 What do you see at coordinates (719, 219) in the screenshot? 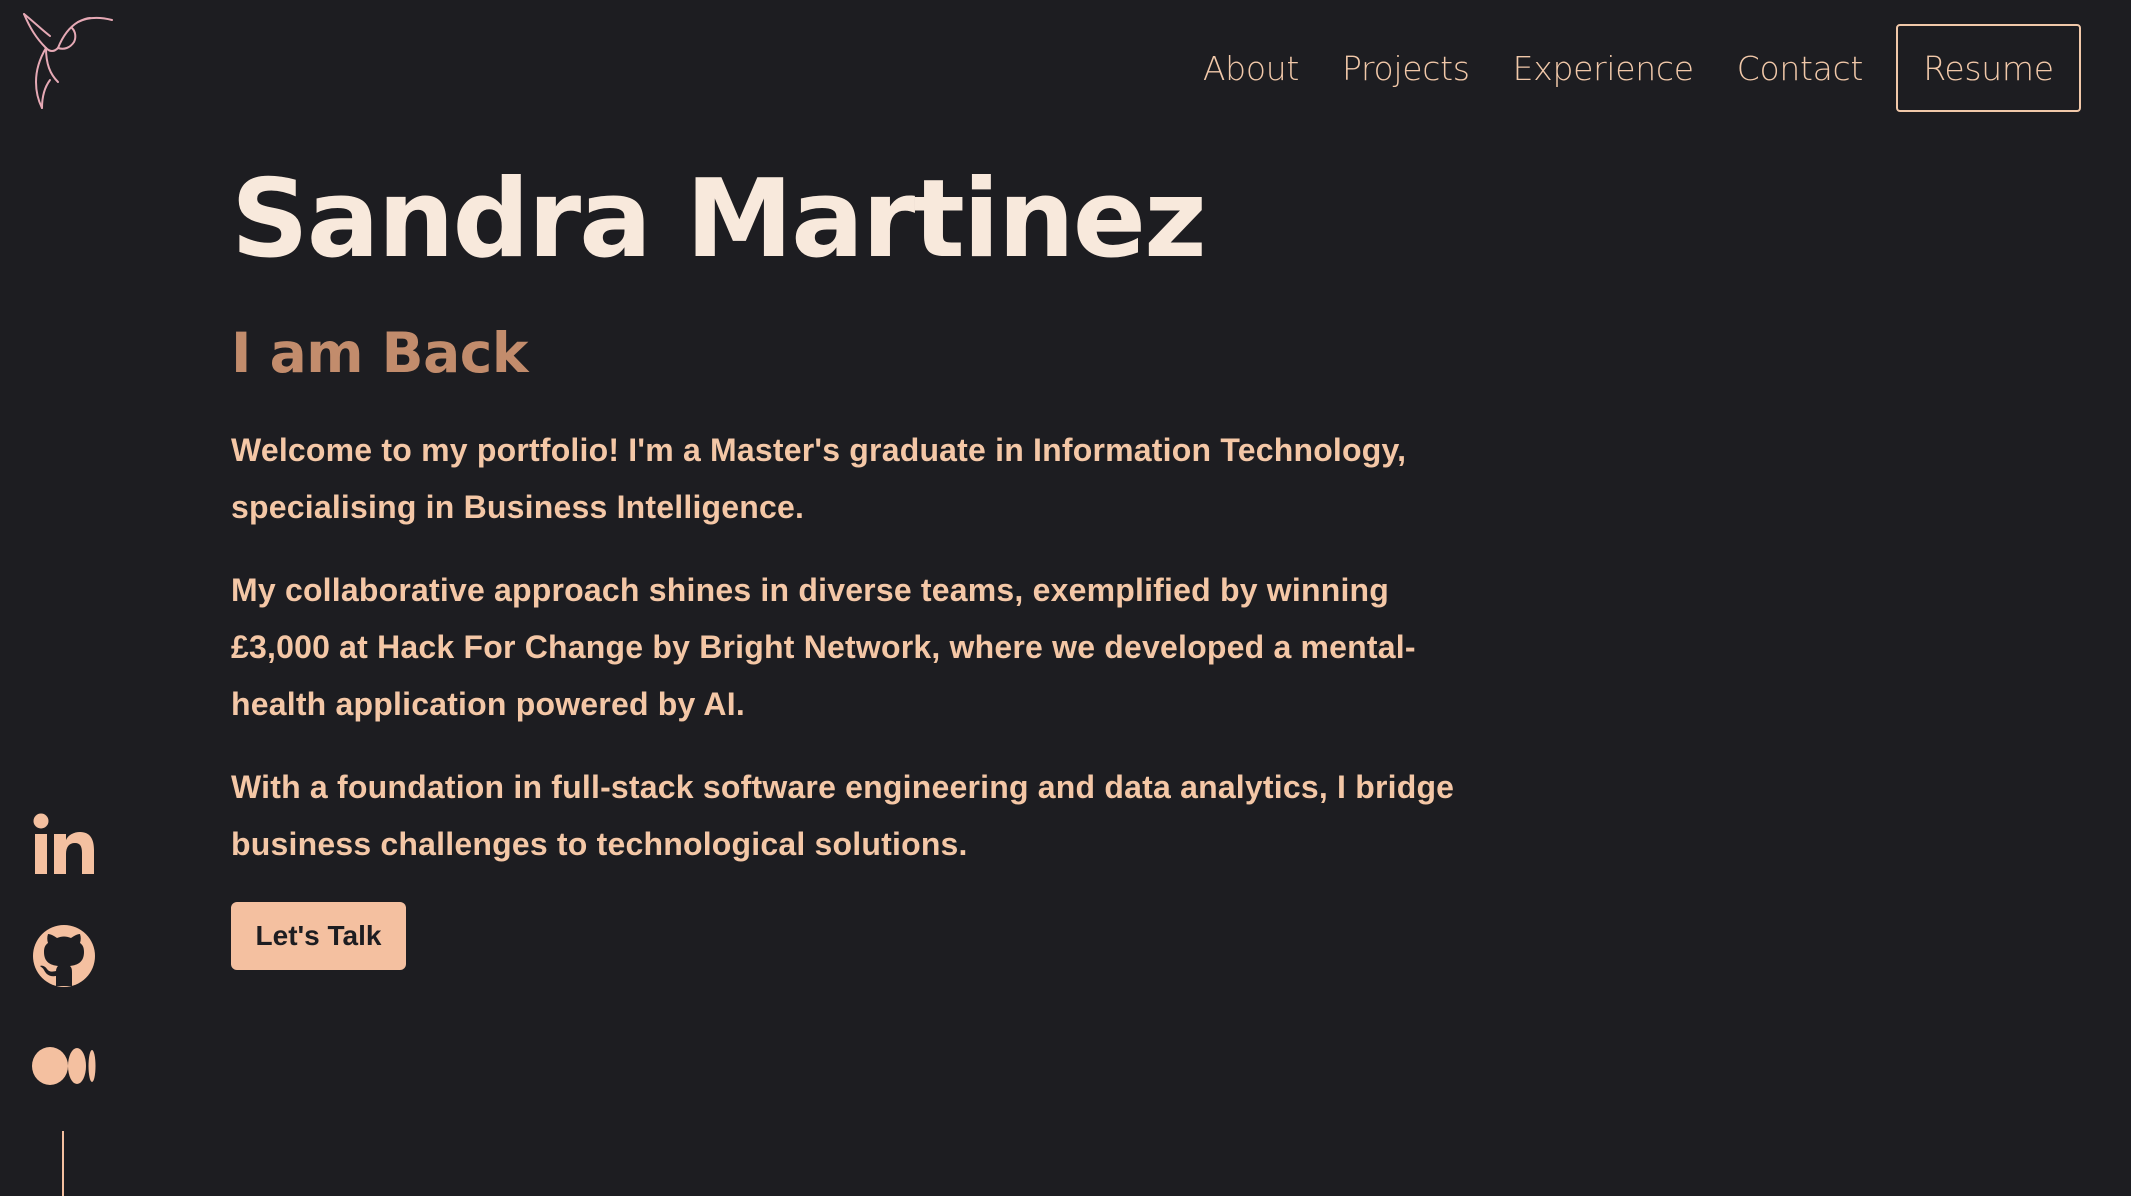
I see `hero-name: Sandra Martinez` at bounding box center [719, 219].